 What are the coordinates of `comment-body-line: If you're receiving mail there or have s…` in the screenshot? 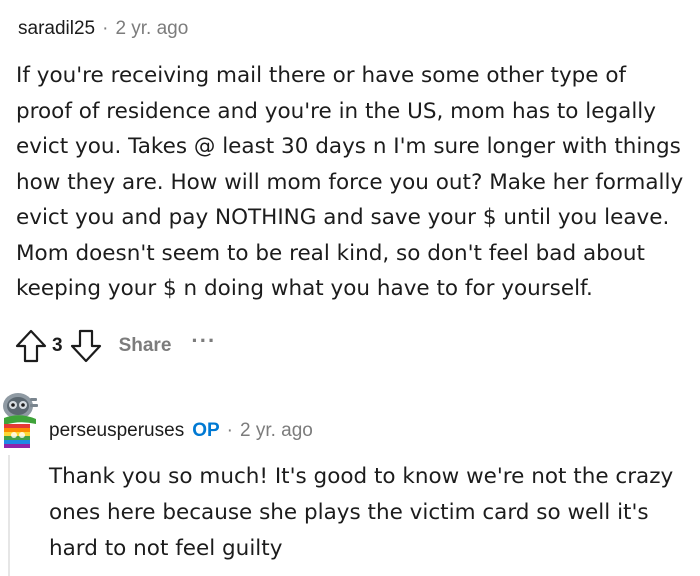 It's located at (321, 75).